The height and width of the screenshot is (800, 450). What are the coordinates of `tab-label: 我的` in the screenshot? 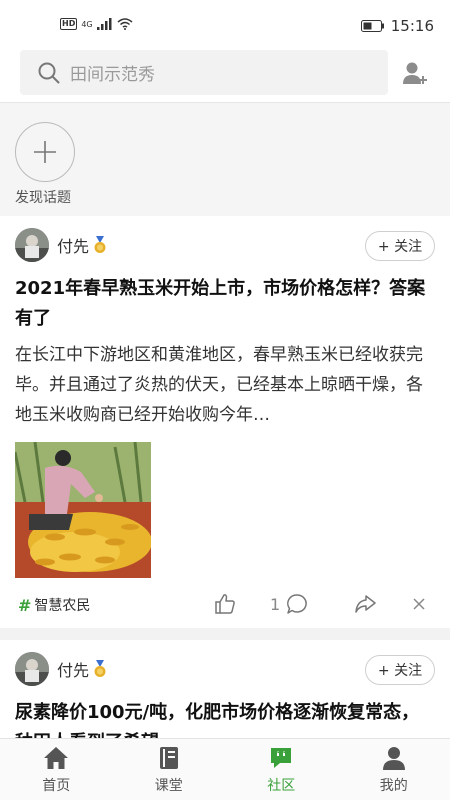 It's located at (393, 786).